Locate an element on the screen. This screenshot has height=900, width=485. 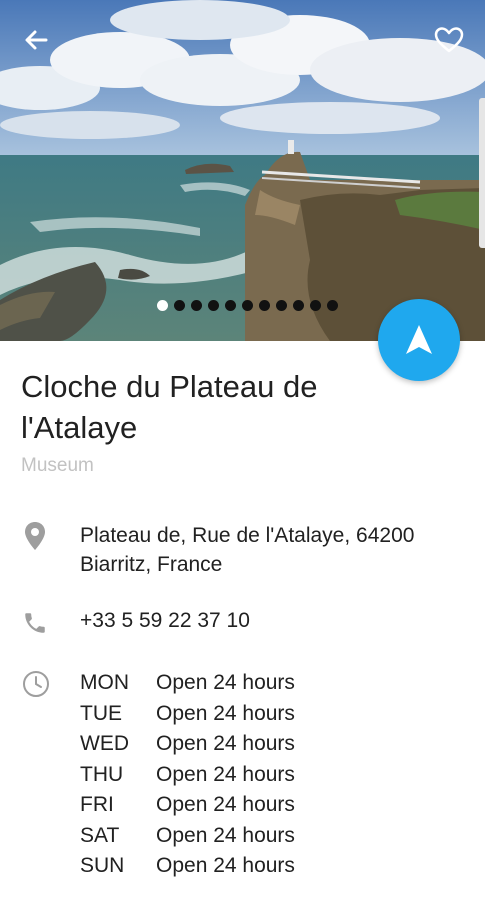
hours-day: SUN is located at coordinates (102, 865).